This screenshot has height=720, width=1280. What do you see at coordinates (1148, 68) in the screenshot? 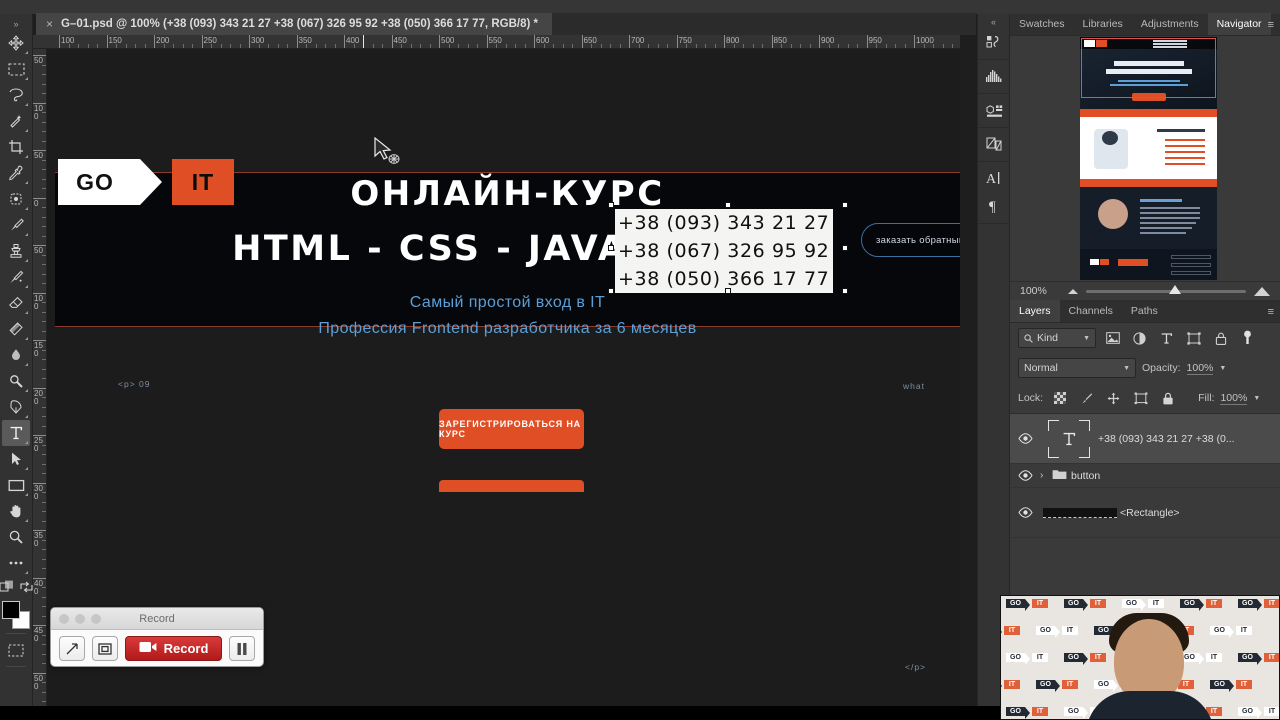
I see `navigator-view-box` at bounding box center [1148, 68].